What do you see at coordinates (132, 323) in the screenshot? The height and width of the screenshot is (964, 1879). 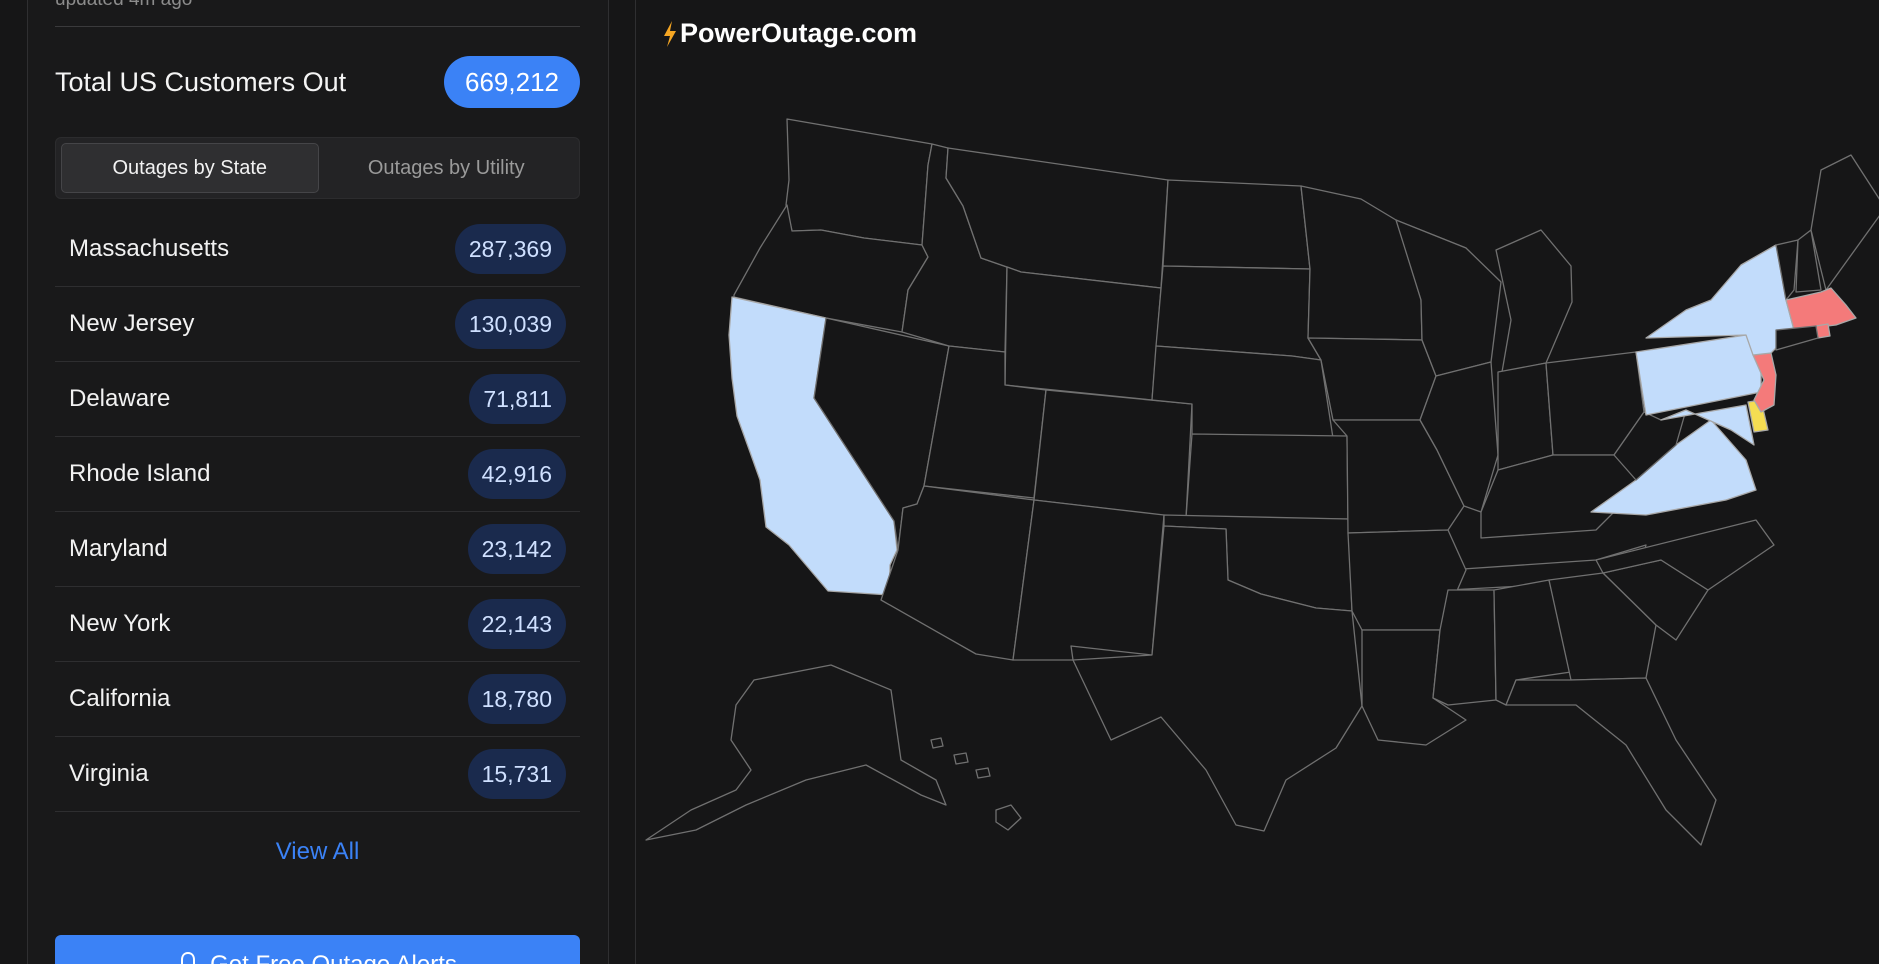 I see `state-name: New Jersey` at bounding box center [132, 323].